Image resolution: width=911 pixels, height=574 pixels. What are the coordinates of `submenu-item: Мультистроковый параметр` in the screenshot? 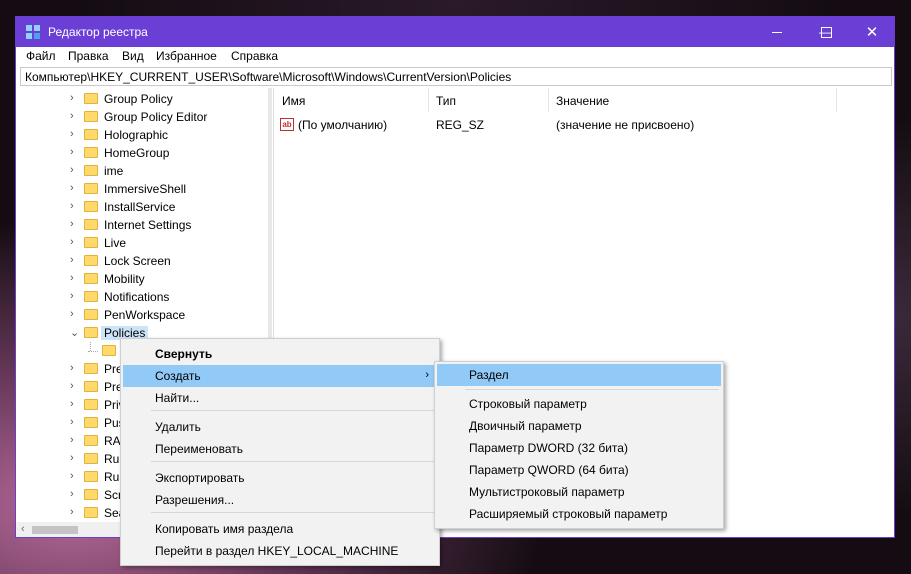 It's located at (579, 492).